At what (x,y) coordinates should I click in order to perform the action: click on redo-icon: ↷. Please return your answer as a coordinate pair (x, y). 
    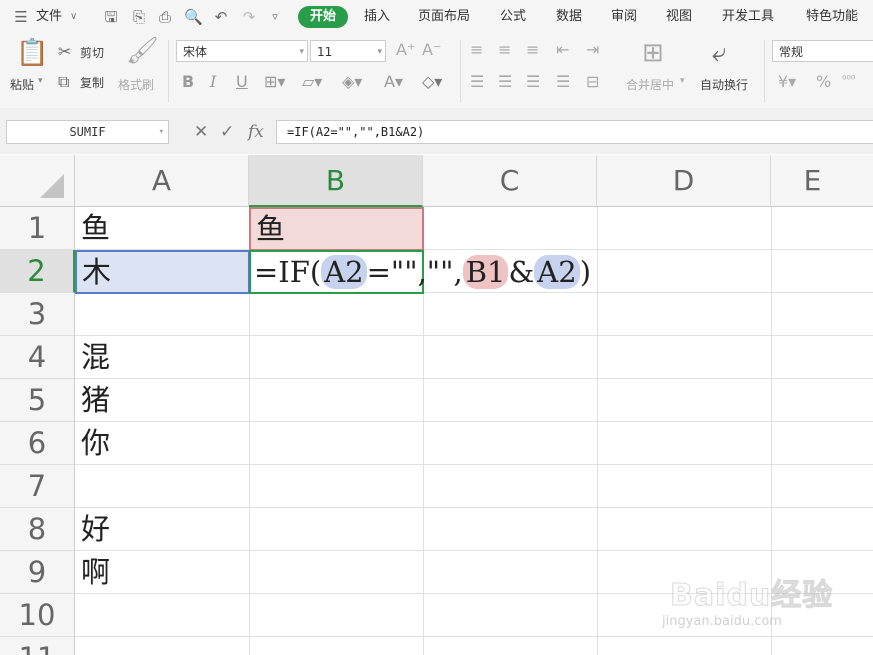
    Looking at the image, I should click on (249, 17).